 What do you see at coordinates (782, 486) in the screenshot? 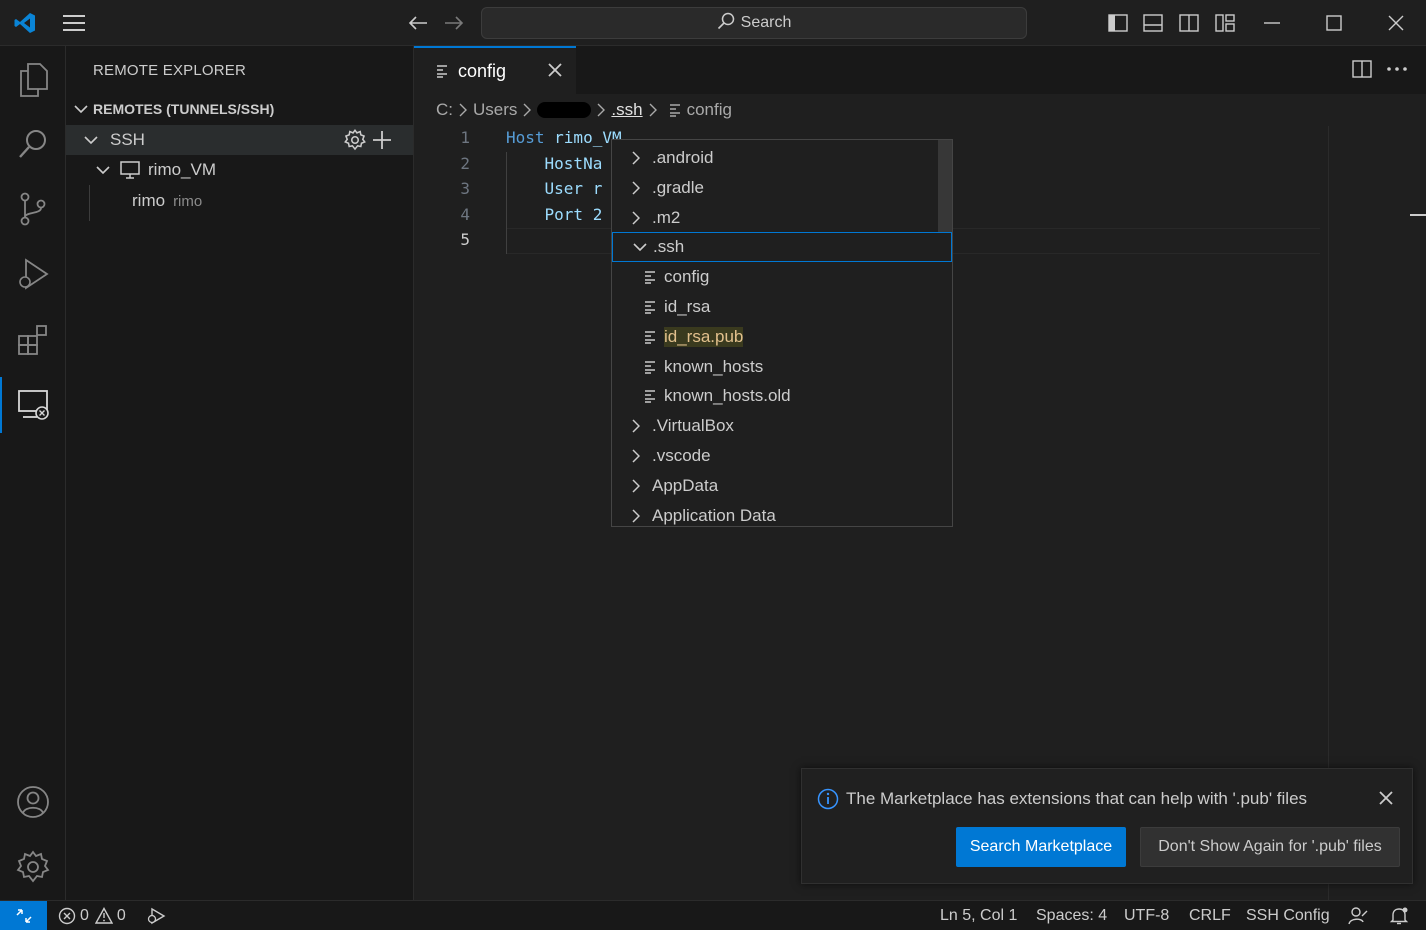
I see `dropdown-item: AppData` at bounding box center [782, 486].